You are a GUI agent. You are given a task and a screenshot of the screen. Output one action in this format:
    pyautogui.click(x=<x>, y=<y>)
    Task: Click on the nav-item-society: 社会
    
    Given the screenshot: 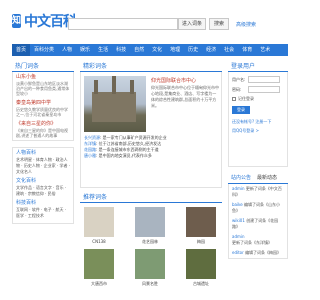 What is the action you would take?
    pyautogui.click(x=229, y=50)
    